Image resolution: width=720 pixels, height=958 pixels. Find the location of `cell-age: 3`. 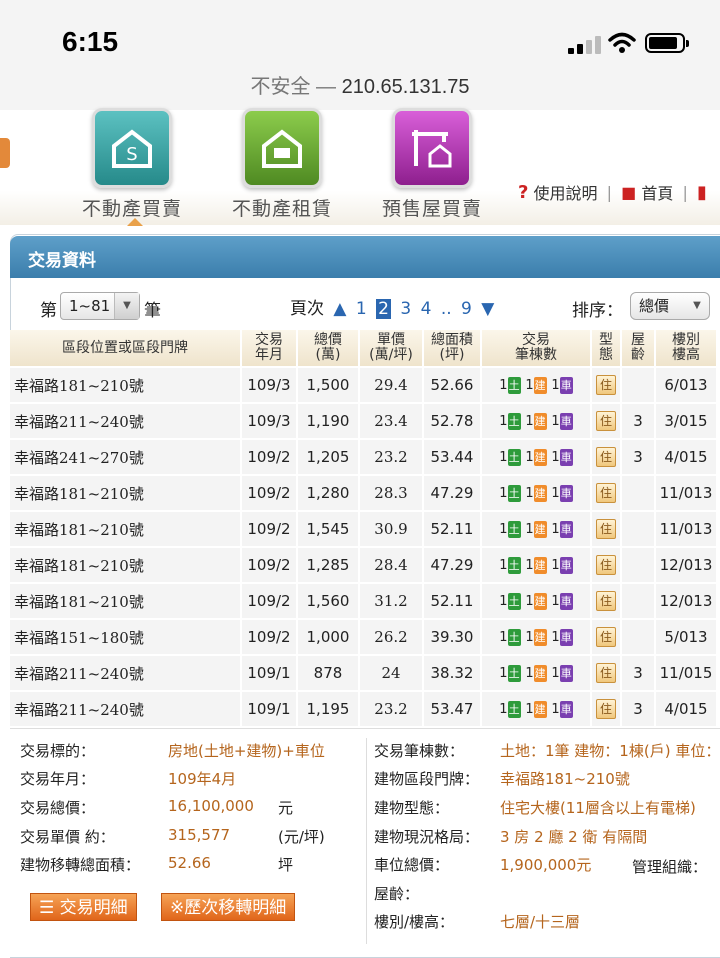

cell-age: 3 is located at coordinates (639, 710).